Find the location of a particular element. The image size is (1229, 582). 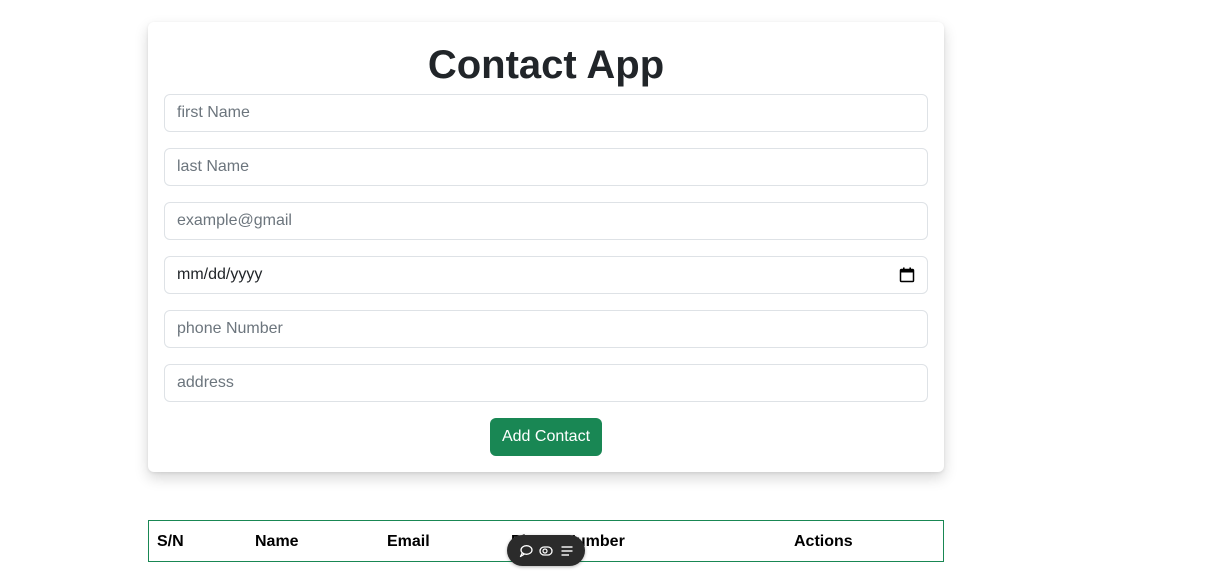

first-name-input is located at coordinates (546, 113).